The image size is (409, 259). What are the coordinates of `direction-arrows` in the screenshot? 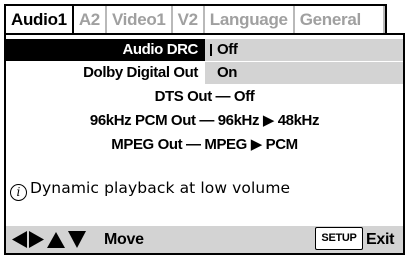 It's located at (49, 239).